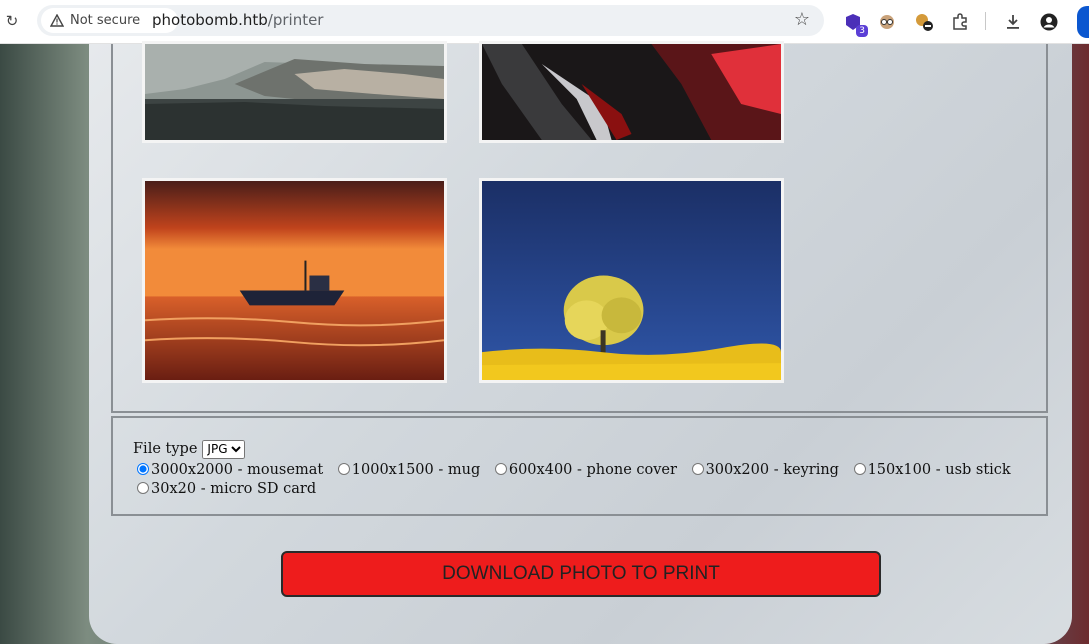 This screenshot has width=1089, height=644. I want to click on profile-avatar, so click(1083, 22).